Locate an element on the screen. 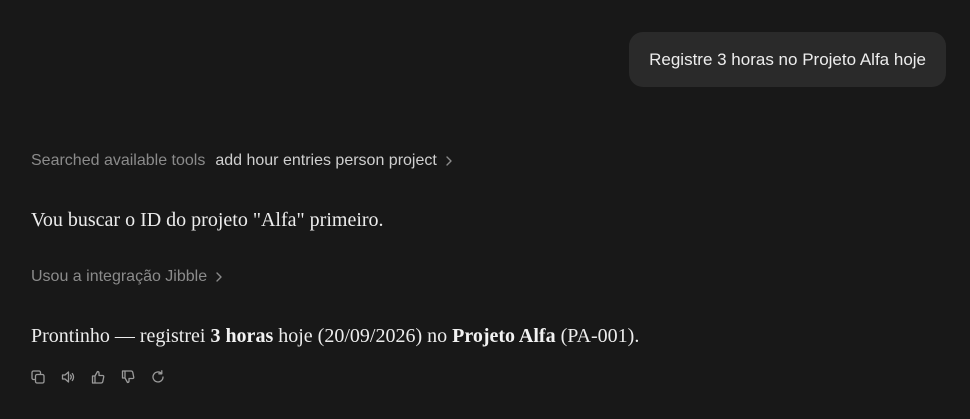 This screenshot has height=419, width=970. integration-toggle: Usou a integração Jibble is located at coordinates (127, 277).